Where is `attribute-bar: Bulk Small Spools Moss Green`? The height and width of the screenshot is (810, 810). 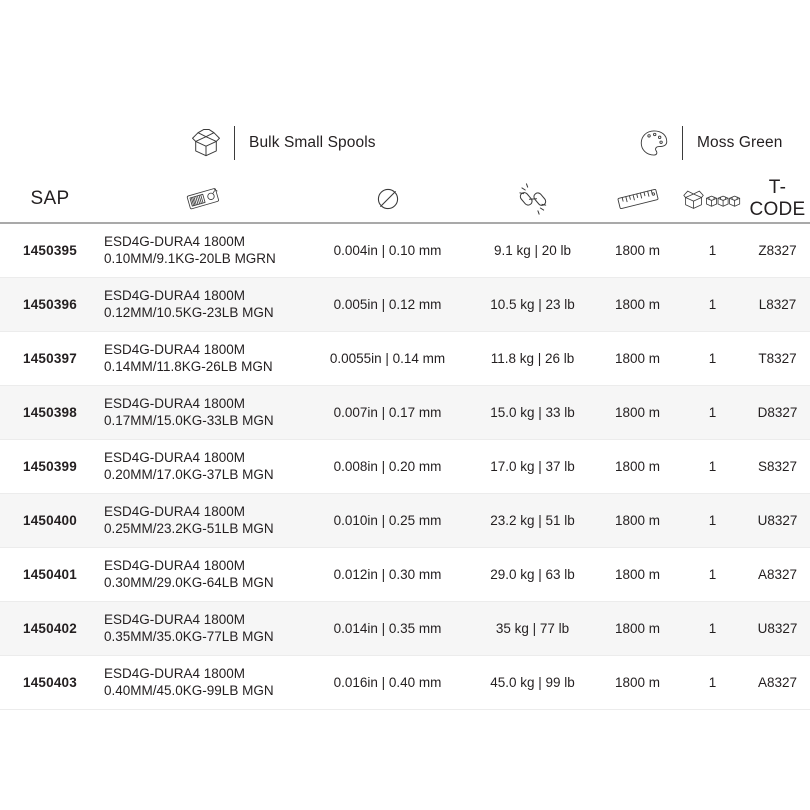
attribute-bar: Bulk Small Spools Moss Green is located at coordinates (405, 143).